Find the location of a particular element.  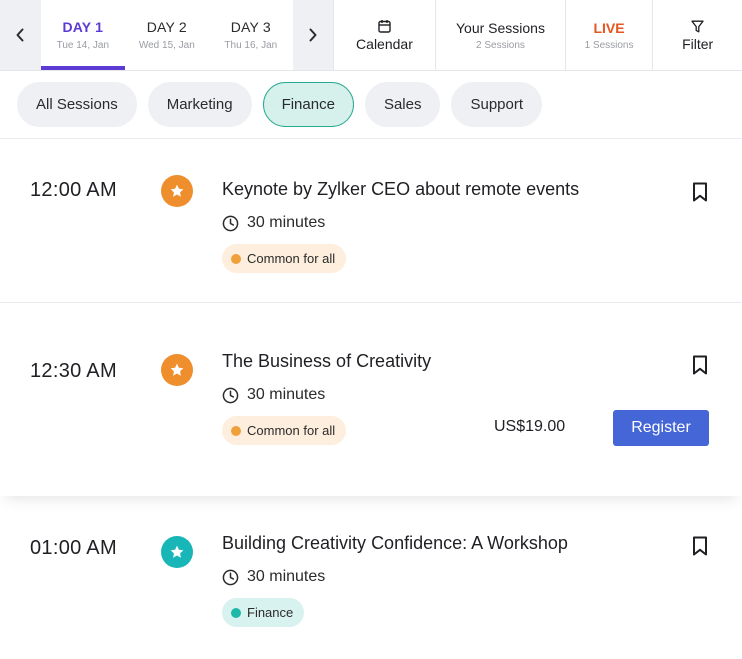

session-time: 01:00 AM is located at coordinates (73, 548).